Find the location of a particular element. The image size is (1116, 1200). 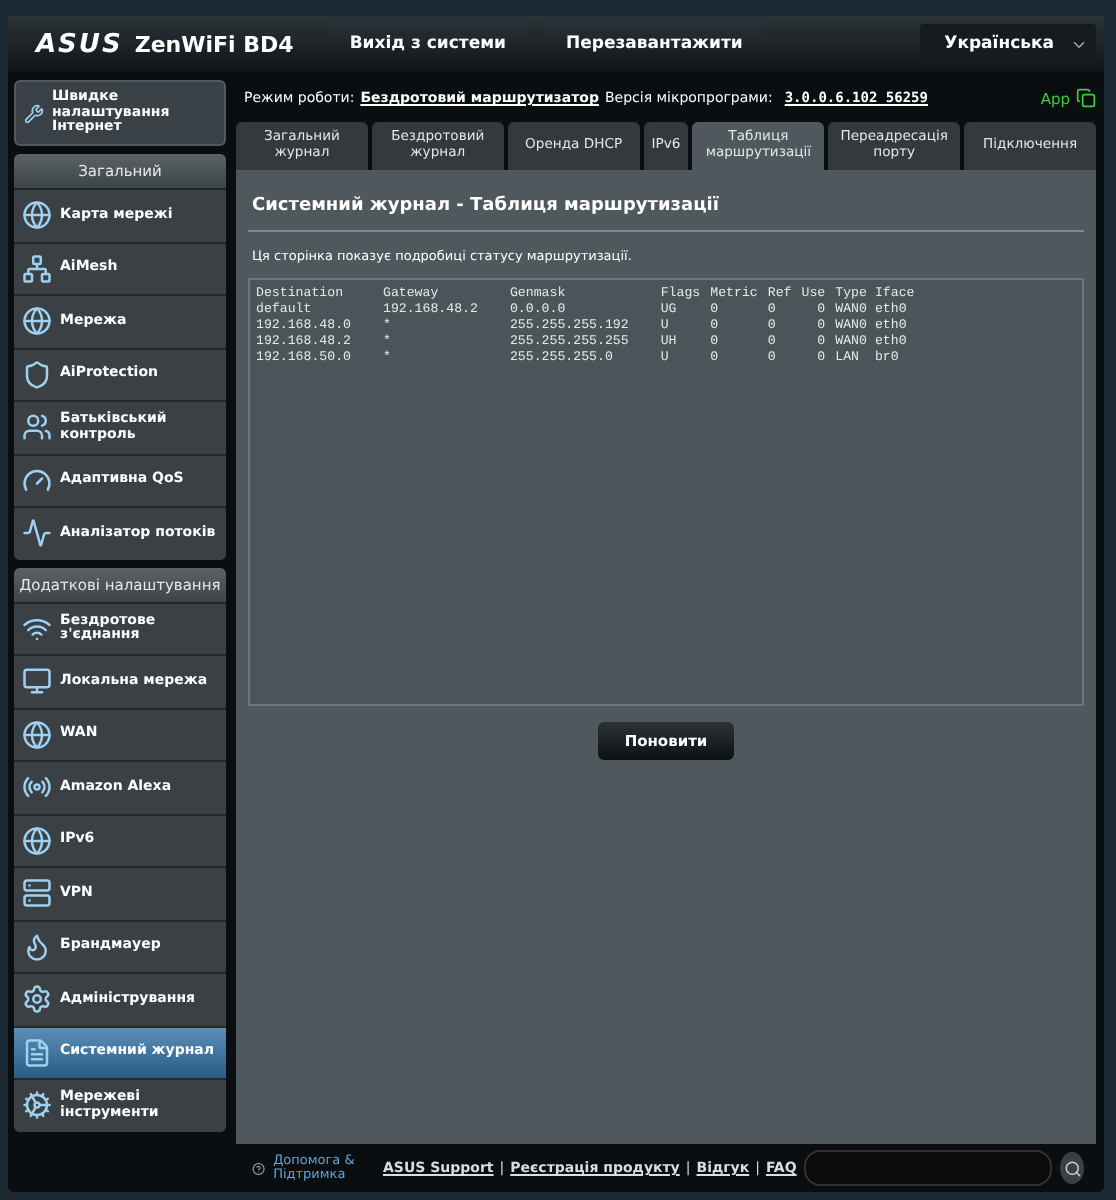

help-icon is located at coordinates (259, 1168).